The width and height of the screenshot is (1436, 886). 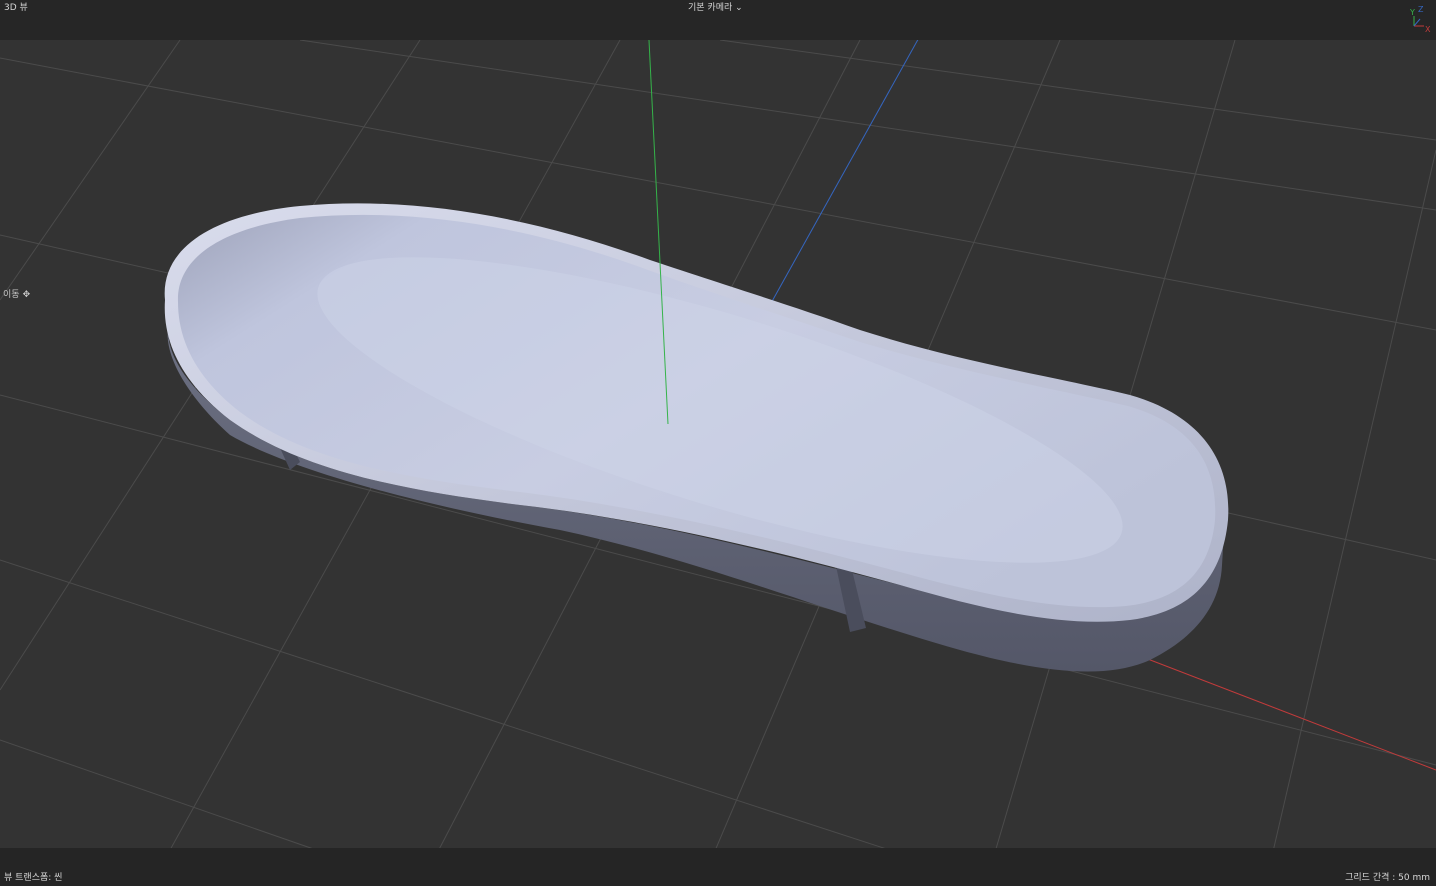 What do you see at coordinates (1421, 9) in the screenshot?
I see `gizmo-z-label: Z` at bounding box center [1421, 9].